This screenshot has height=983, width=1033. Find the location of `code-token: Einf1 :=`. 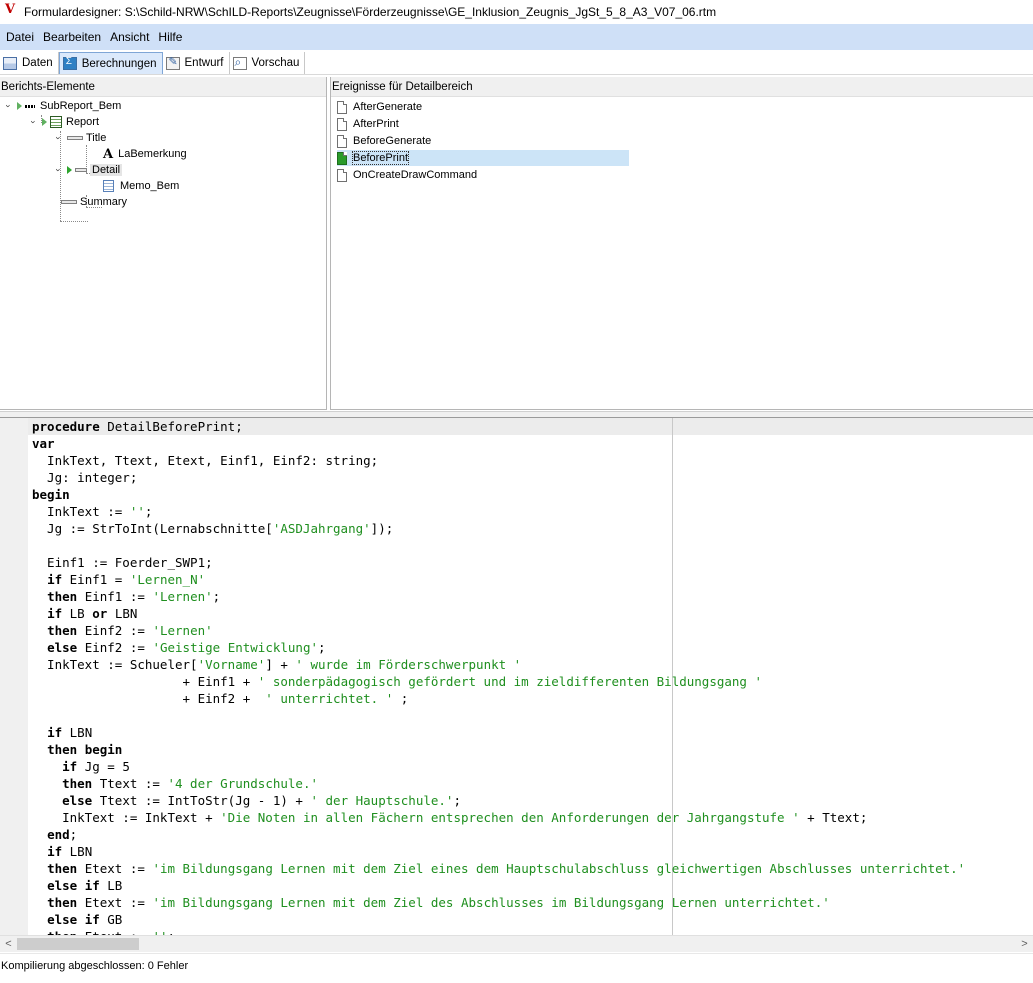

code-token: Einf1 := is located at coordinates (115, 596).